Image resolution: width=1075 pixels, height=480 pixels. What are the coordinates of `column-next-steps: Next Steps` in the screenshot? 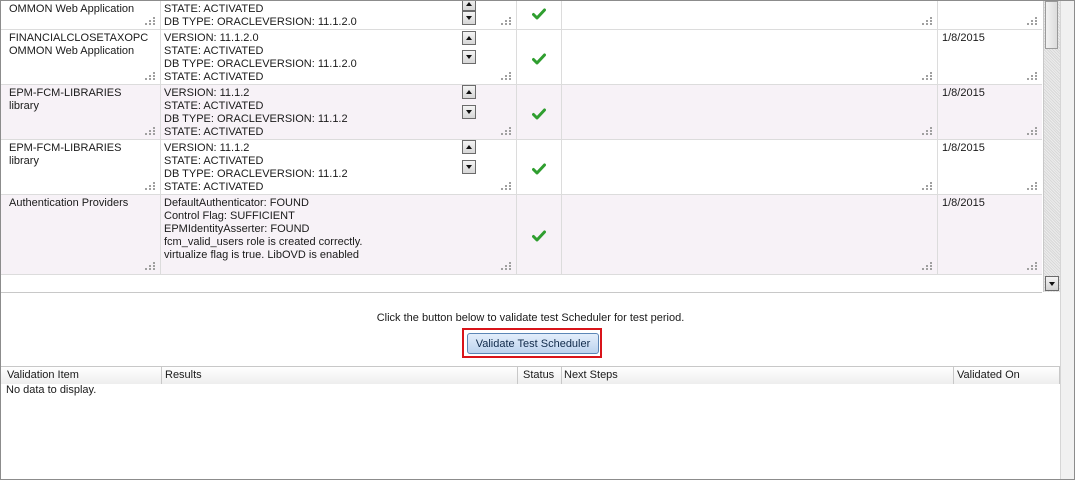 It's located at (758, 375).